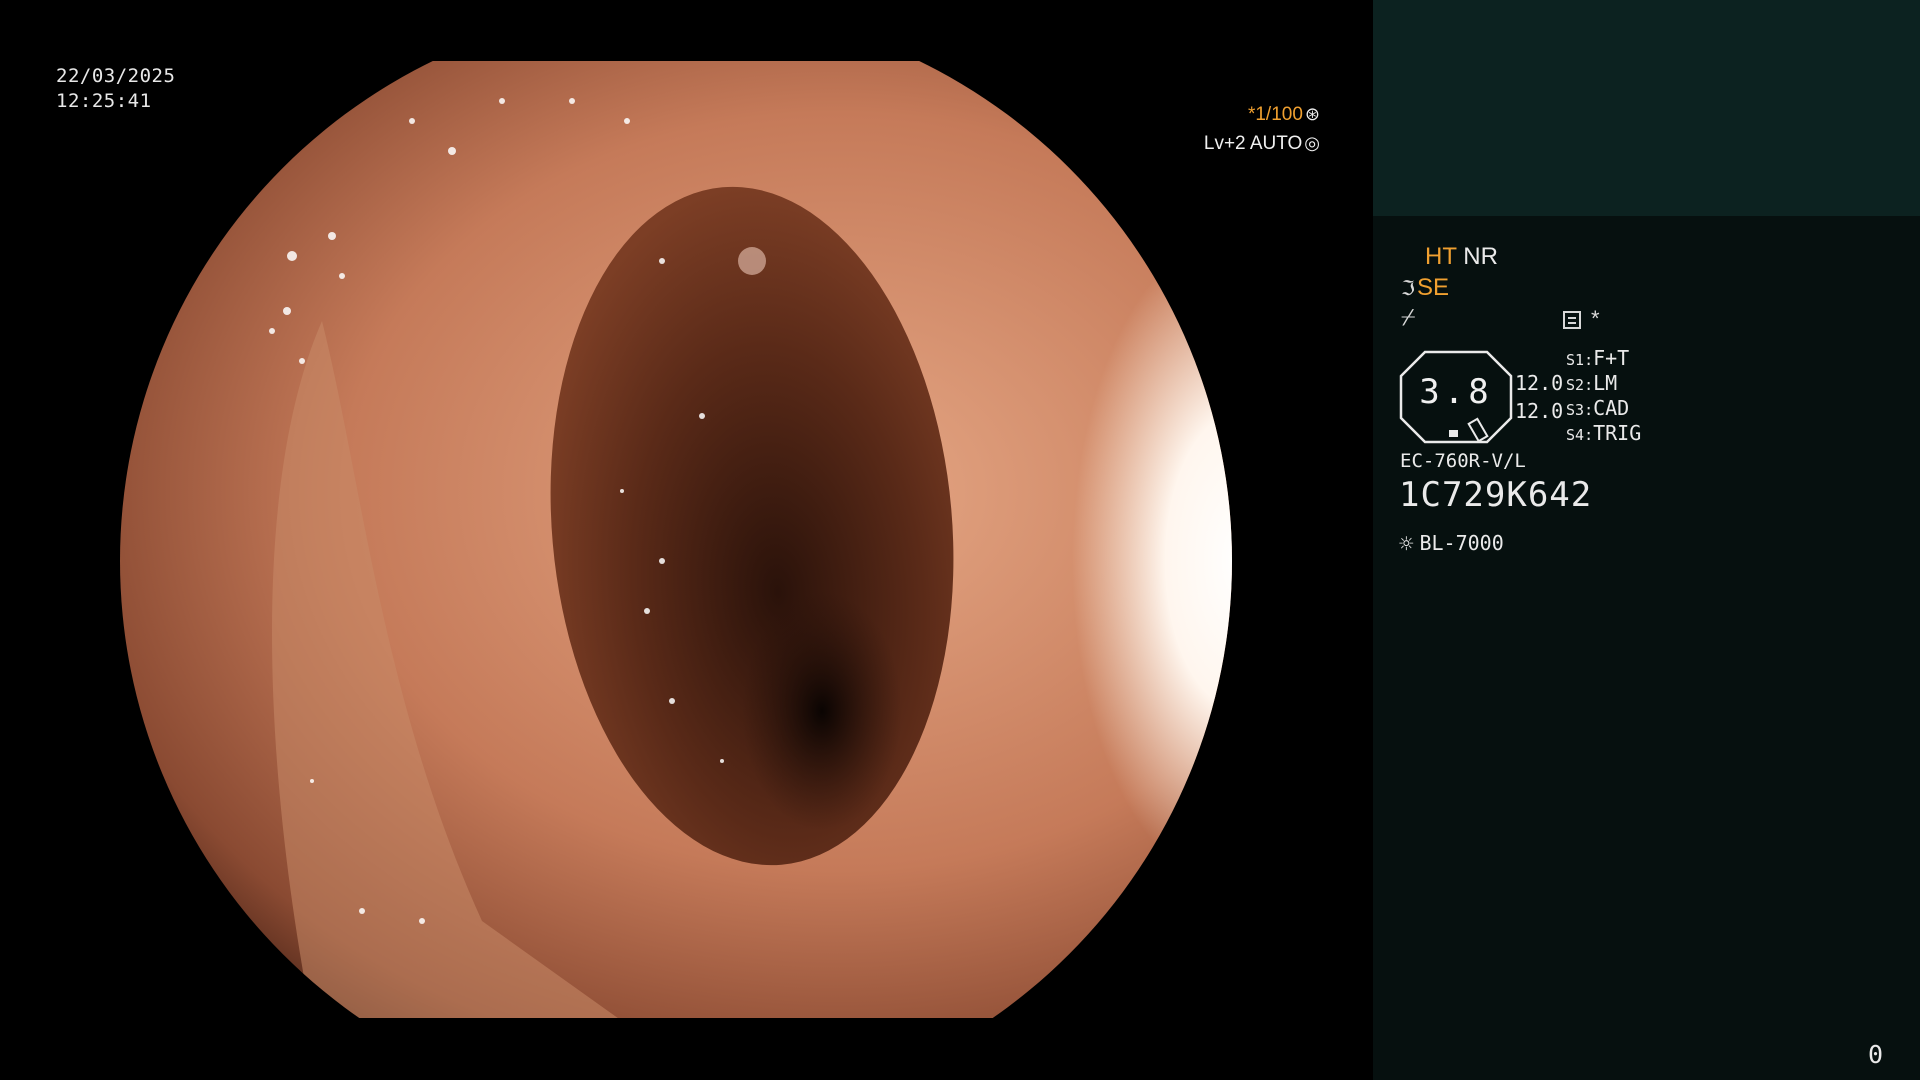 This screenshot has height=1080, width=1920. Describe the element at coordinates (1480, 256) in the screenshot. I see `nr-label: NR` at that location.